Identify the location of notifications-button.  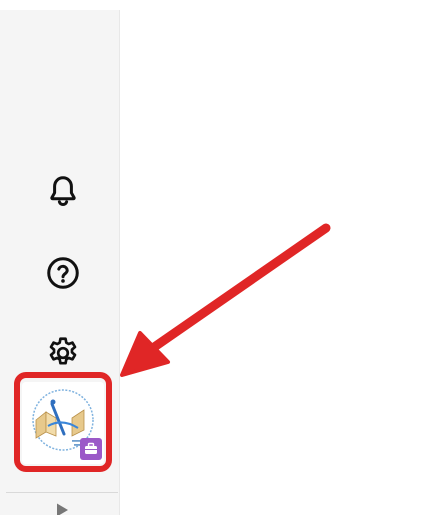
(63, 191).